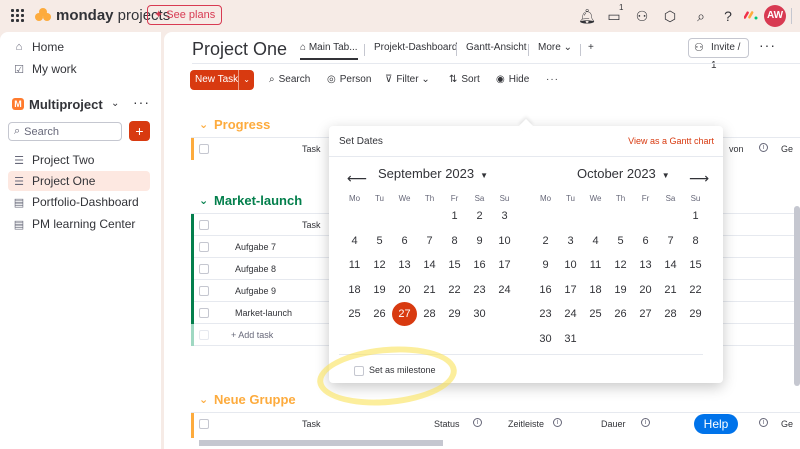 The height and width of the screenshot is (449, 800). I want to click on integrations-icon: ⬡, so click(670, 16).